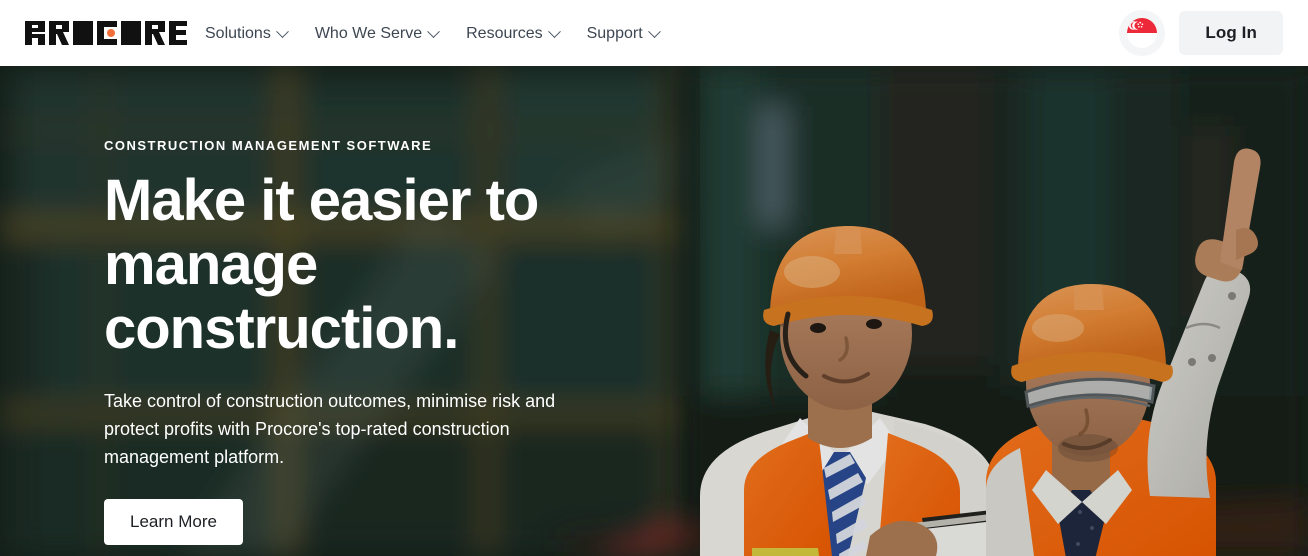 The image size is (1308, 556). What do you see at coordinates (1231, 33) in the screenshot?
I see `login-button: Log In` at bounding box center [1231, 33].